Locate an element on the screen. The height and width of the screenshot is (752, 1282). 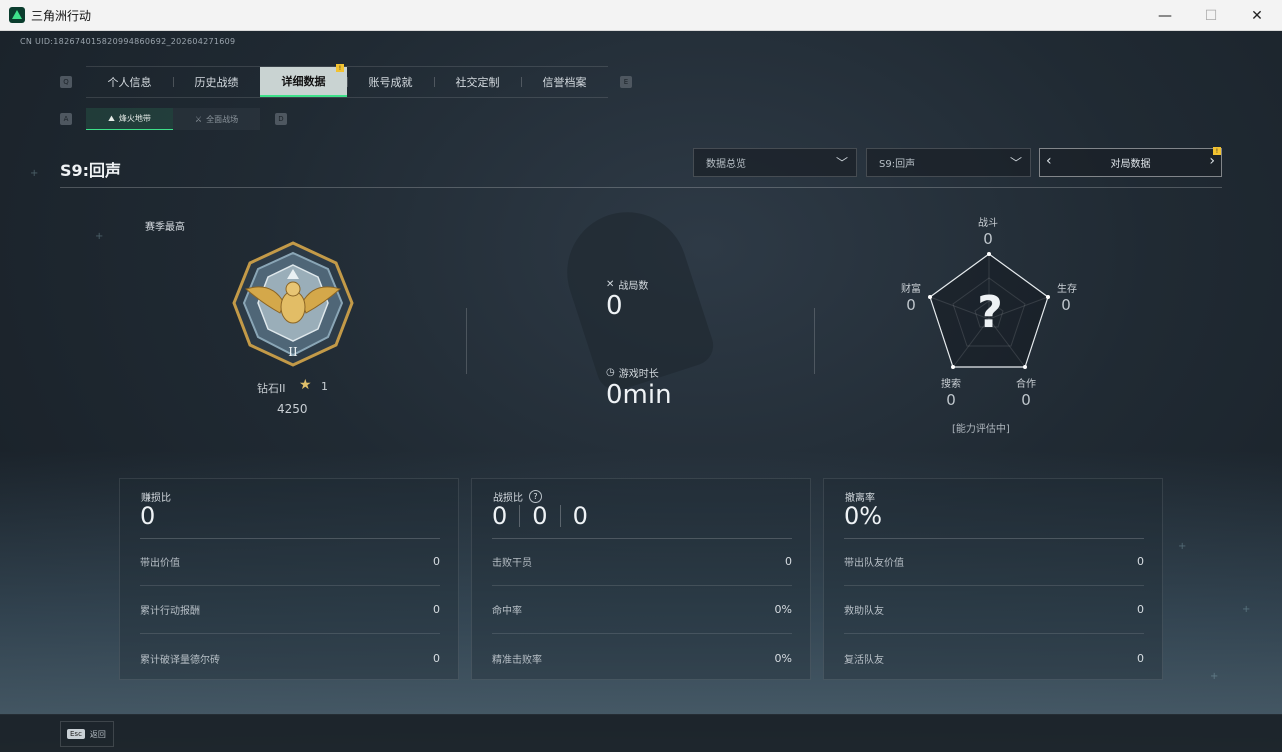
clock-icon: ◷ is located at coordinates (610, 372).